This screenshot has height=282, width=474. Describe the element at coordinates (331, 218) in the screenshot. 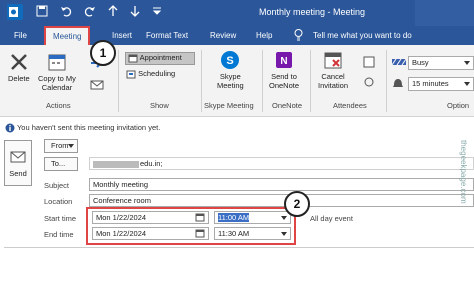

I see `all-day-event-label: All day event` at that location.